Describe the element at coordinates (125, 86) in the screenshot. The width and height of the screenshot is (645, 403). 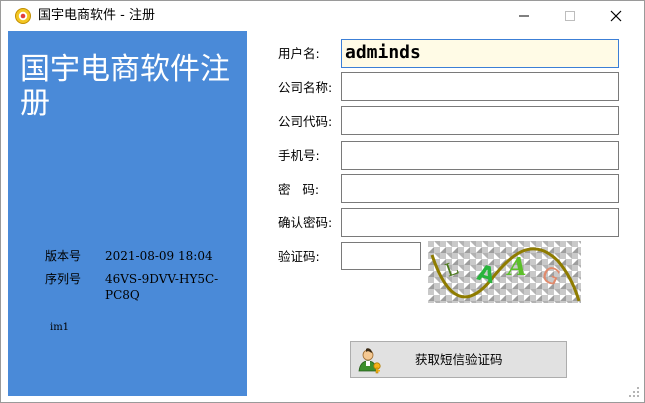
I see `brand-title: 国宇电商软件注册` at that location.